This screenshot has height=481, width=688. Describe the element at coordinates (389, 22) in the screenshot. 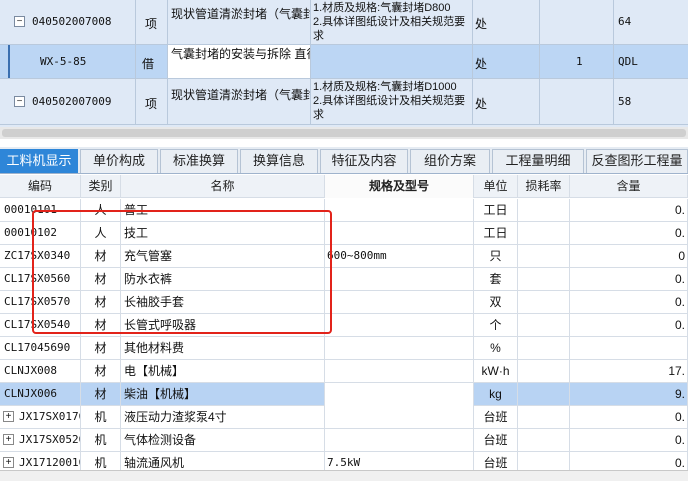

I see `item-spec: 1.材质及规格:气囊封堵D800 2.具体详图纸设计及相关规范要求` at that location.